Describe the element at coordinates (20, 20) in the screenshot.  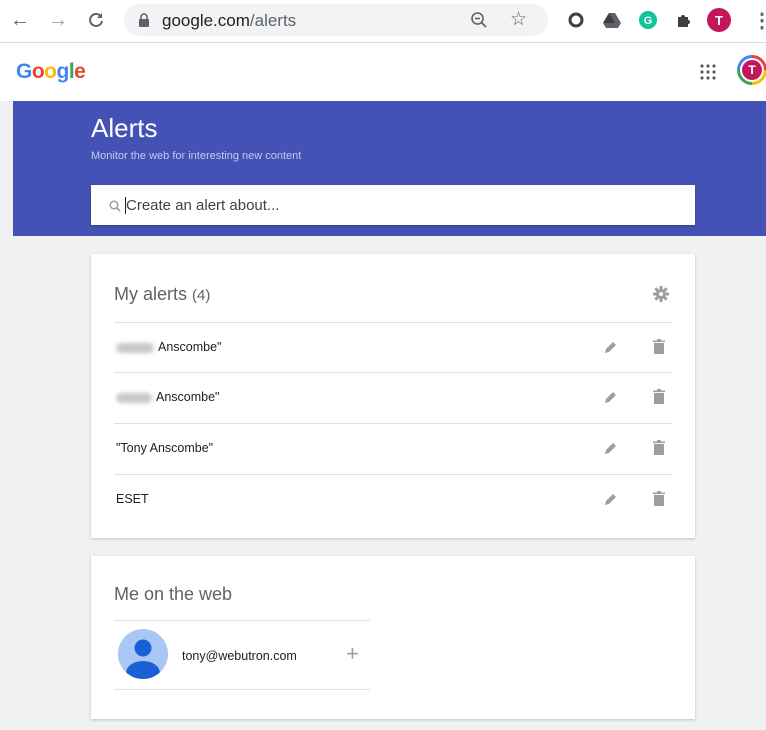
I see `back-icon: ←` at that location.